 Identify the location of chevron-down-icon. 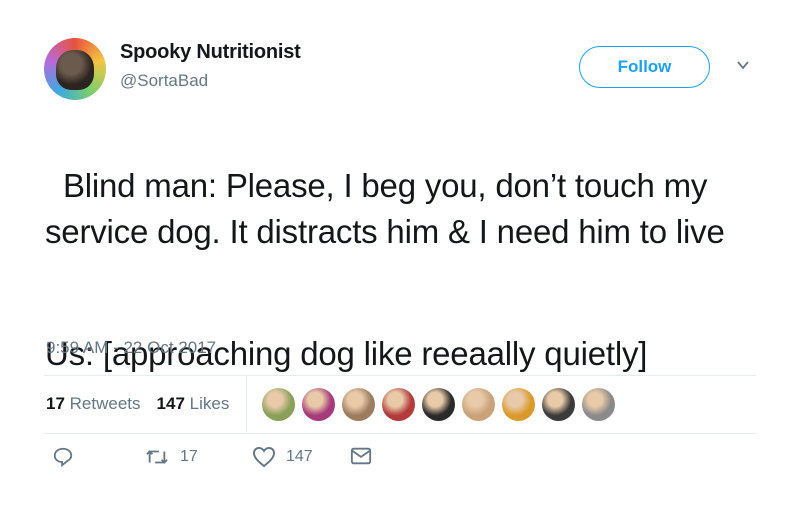
(743, 65).